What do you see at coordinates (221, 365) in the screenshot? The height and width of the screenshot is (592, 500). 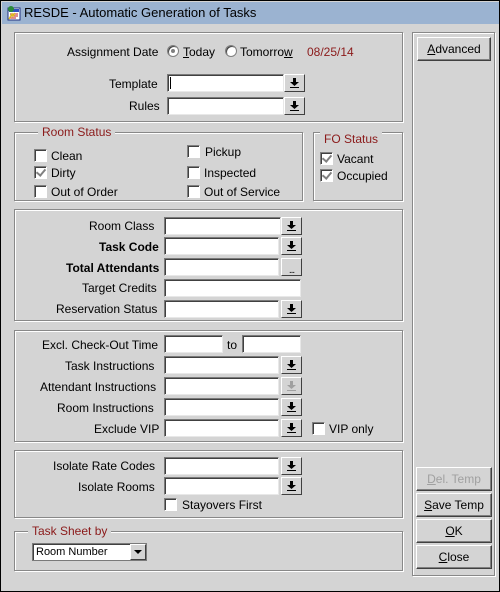 I see `task-instructions-input` at bounding box center [221, 365].